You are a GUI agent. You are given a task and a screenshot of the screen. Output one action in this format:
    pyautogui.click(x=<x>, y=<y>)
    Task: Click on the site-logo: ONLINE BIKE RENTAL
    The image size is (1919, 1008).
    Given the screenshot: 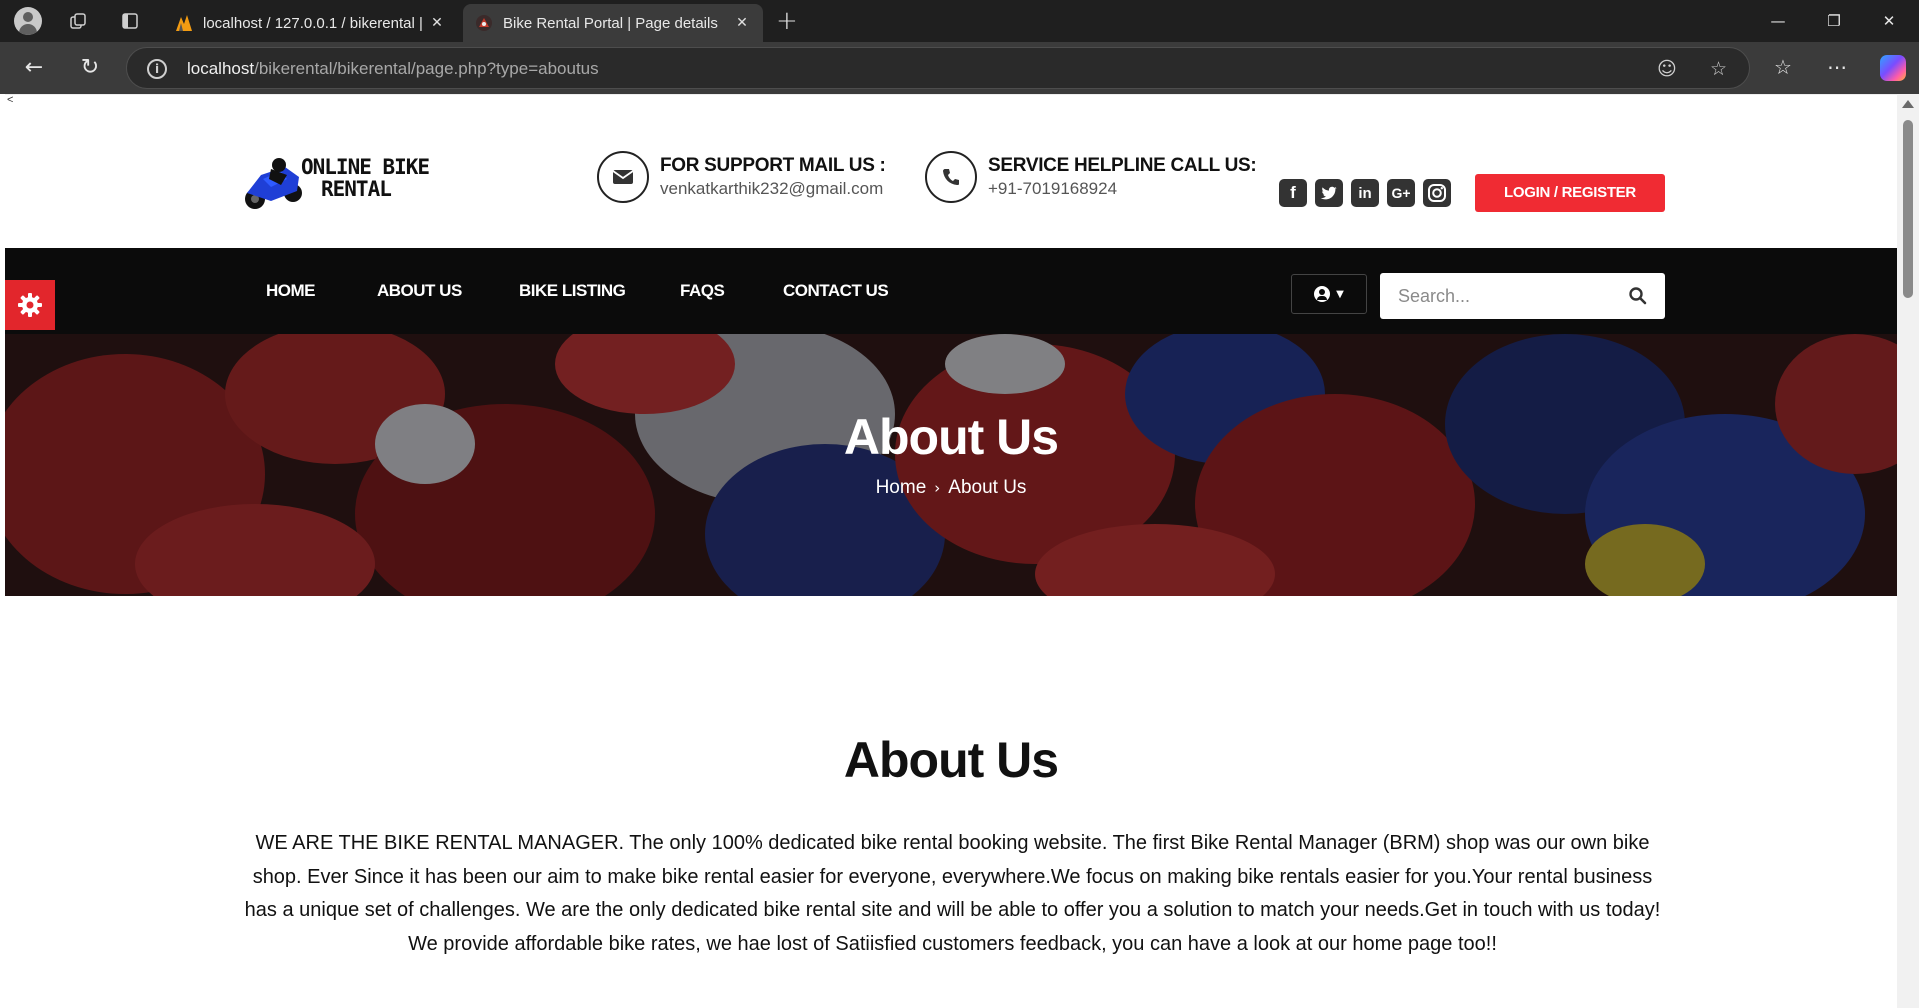 What is the action you would take?
    pyautogui.click(x=341, y=183)
    